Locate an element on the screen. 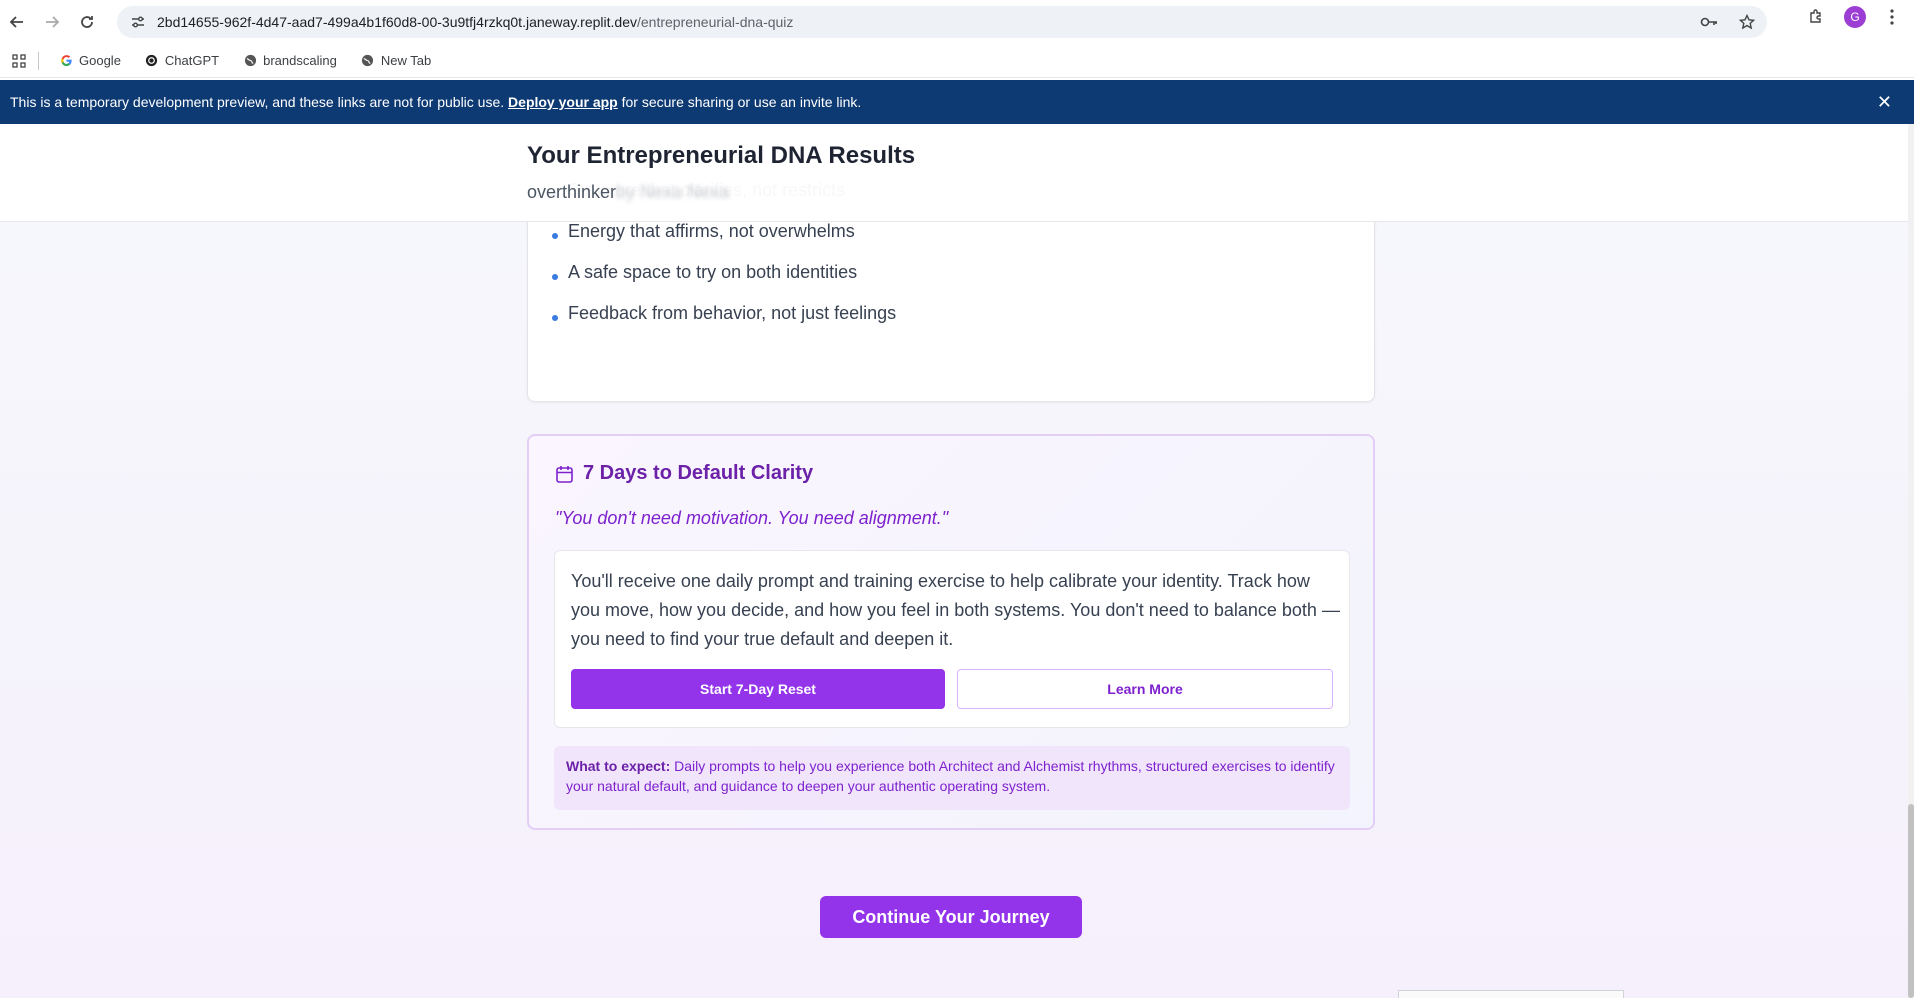  deploy-app-link: Deploy your app is located at coordinates (563, 102).